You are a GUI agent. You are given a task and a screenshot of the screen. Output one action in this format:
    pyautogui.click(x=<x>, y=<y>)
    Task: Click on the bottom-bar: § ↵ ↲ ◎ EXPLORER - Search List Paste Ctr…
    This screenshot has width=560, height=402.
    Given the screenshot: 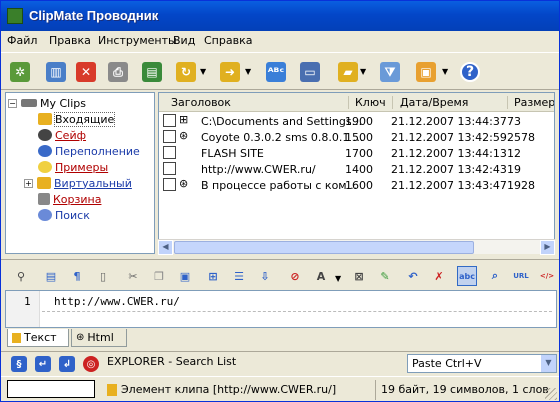 What is the action you would take?
    pyautogui.click(x=280, y=363)
    